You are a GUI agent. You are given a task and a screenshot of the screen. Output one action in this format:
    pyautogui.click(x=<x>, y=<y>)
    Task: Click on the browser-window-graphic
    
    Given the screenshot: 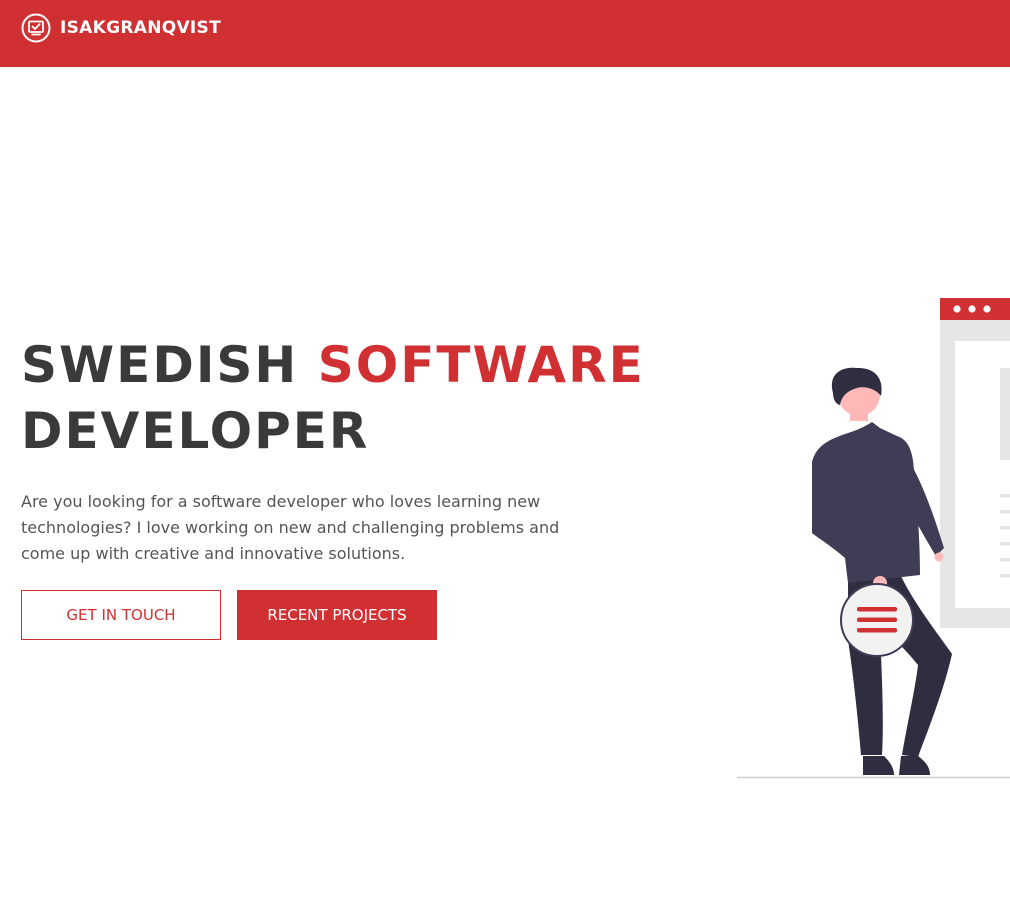 What is the action you would take?
    pyautogui.click(x=975, y=463)
    